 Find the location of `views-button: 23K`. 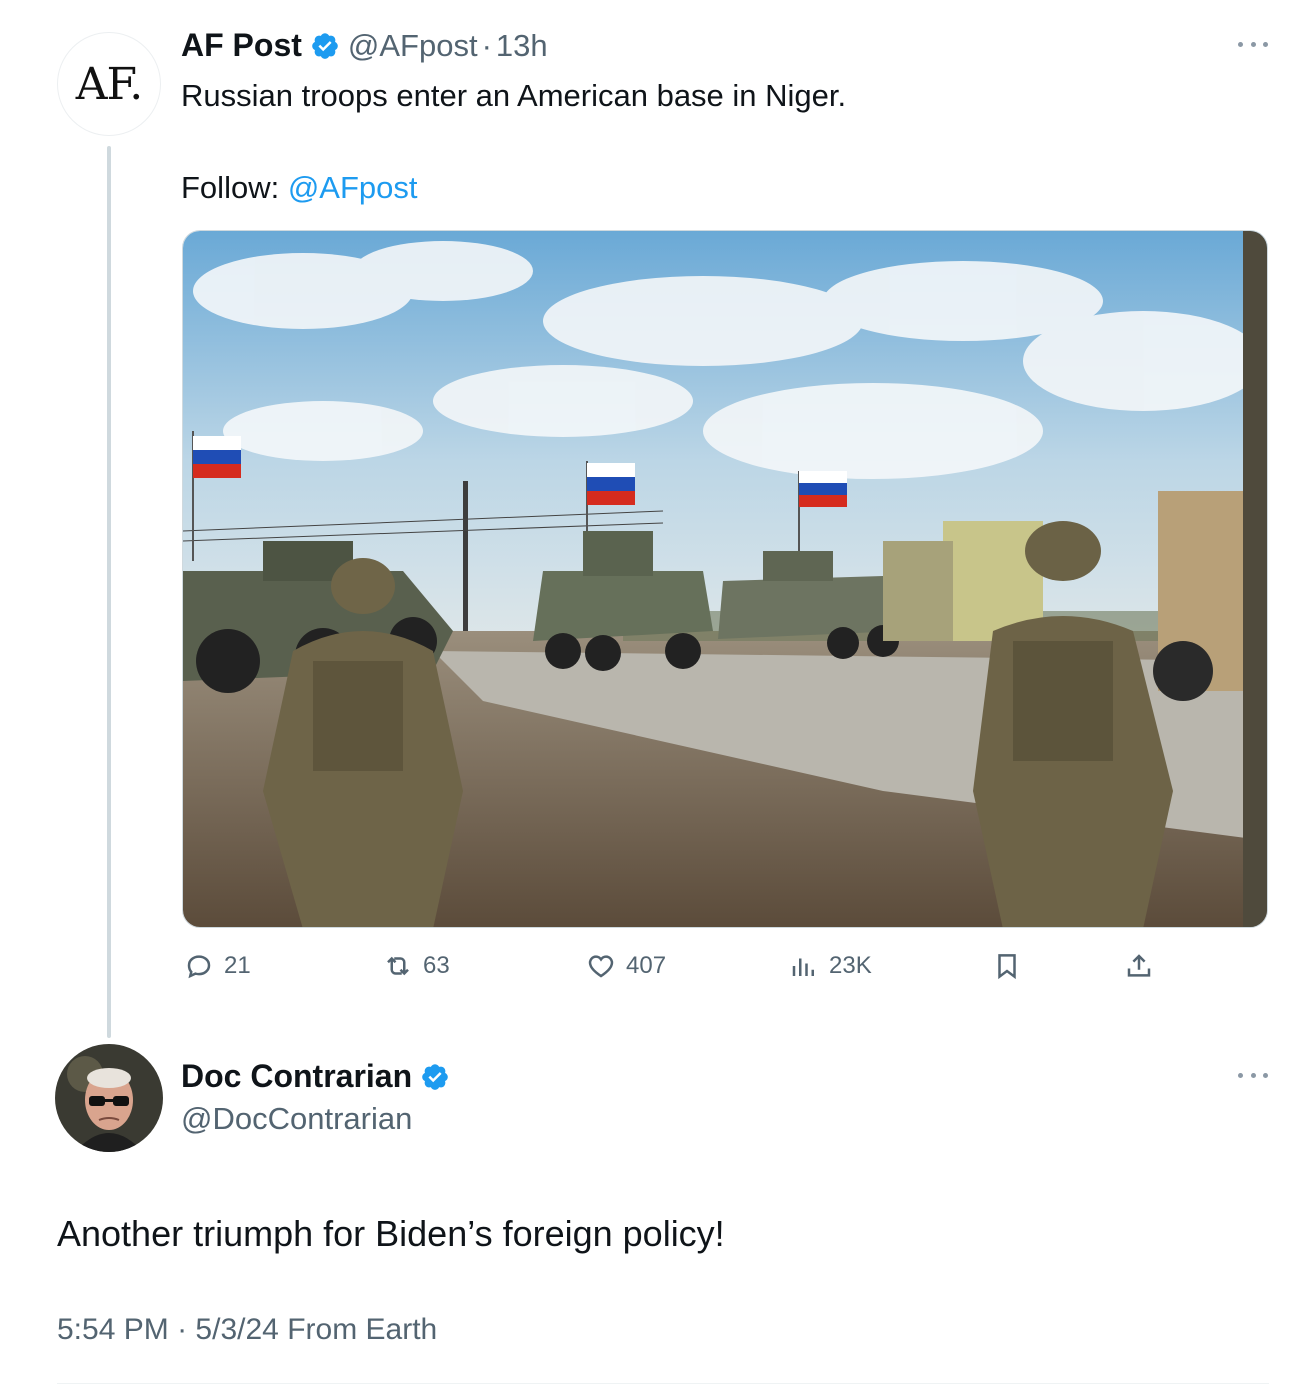

views-button: 23K is located at coordinates (830, 966).